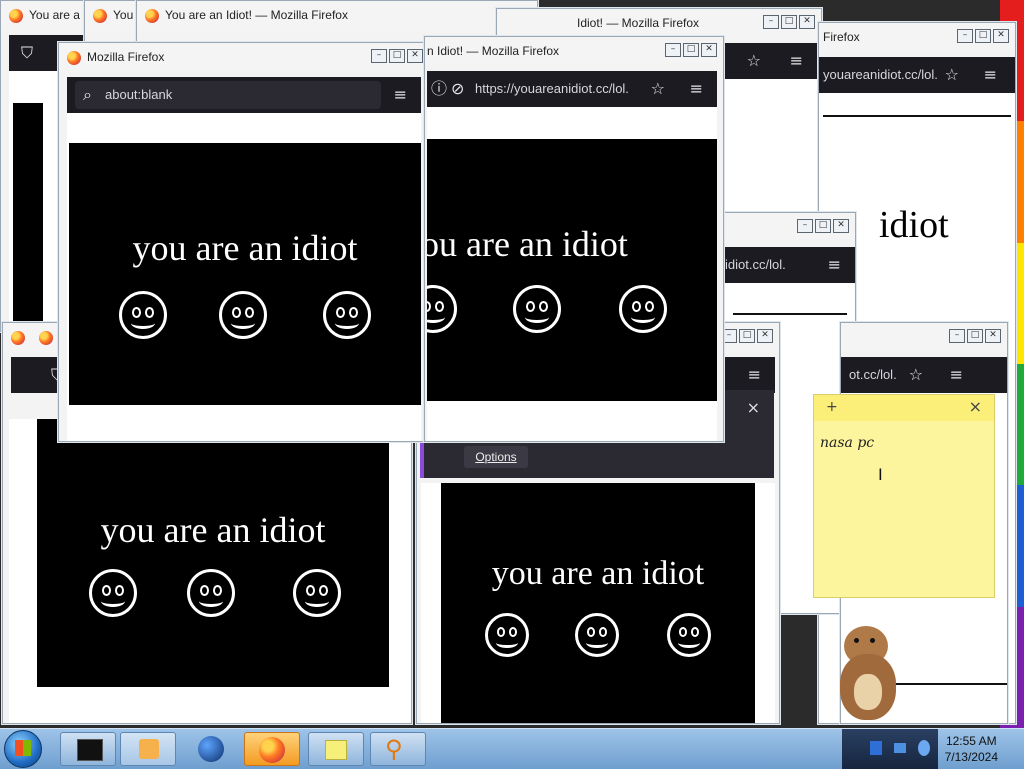  Describe the element at coordinates (87, 94) in the screenshot. I see `search-icon: ⌕` at that location.